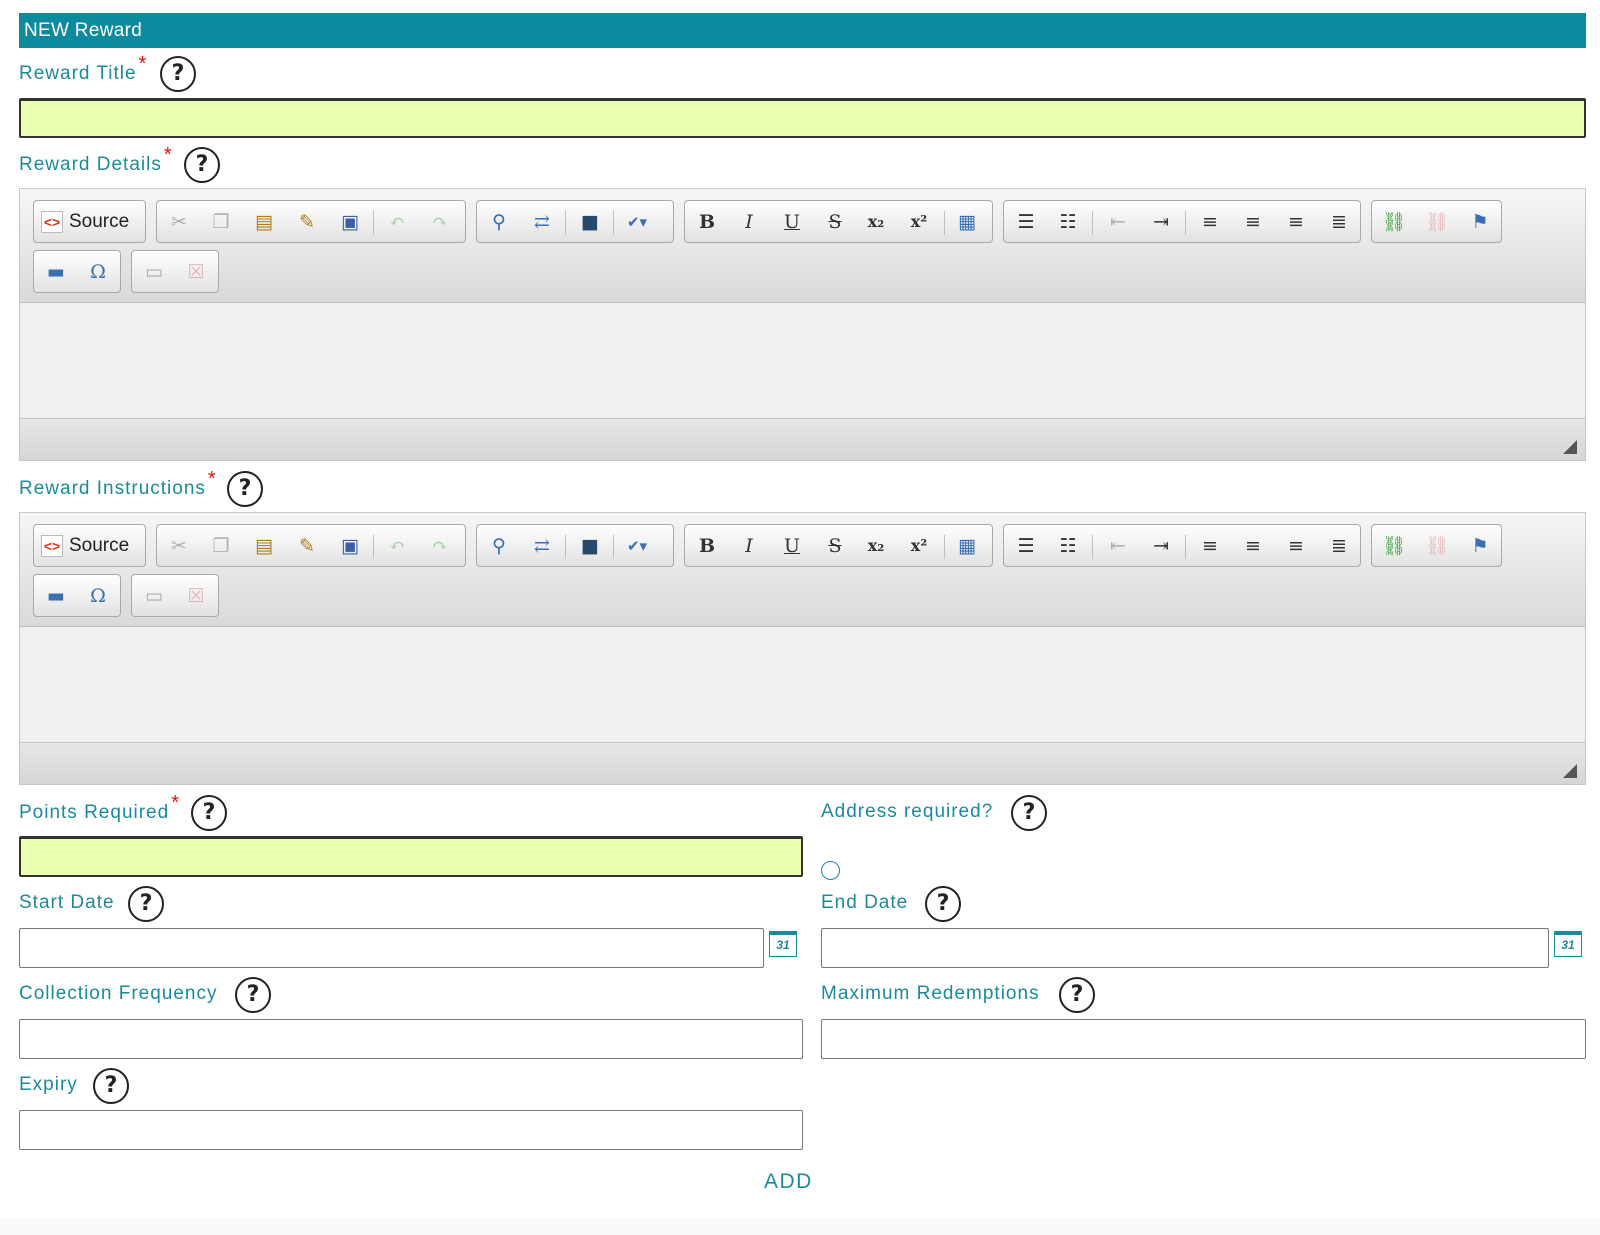 The width and height of the screenshot is (1600, 1235). I want to click on basic-styles-group: B I U S x₂ x² ▦, so click(838, 545).